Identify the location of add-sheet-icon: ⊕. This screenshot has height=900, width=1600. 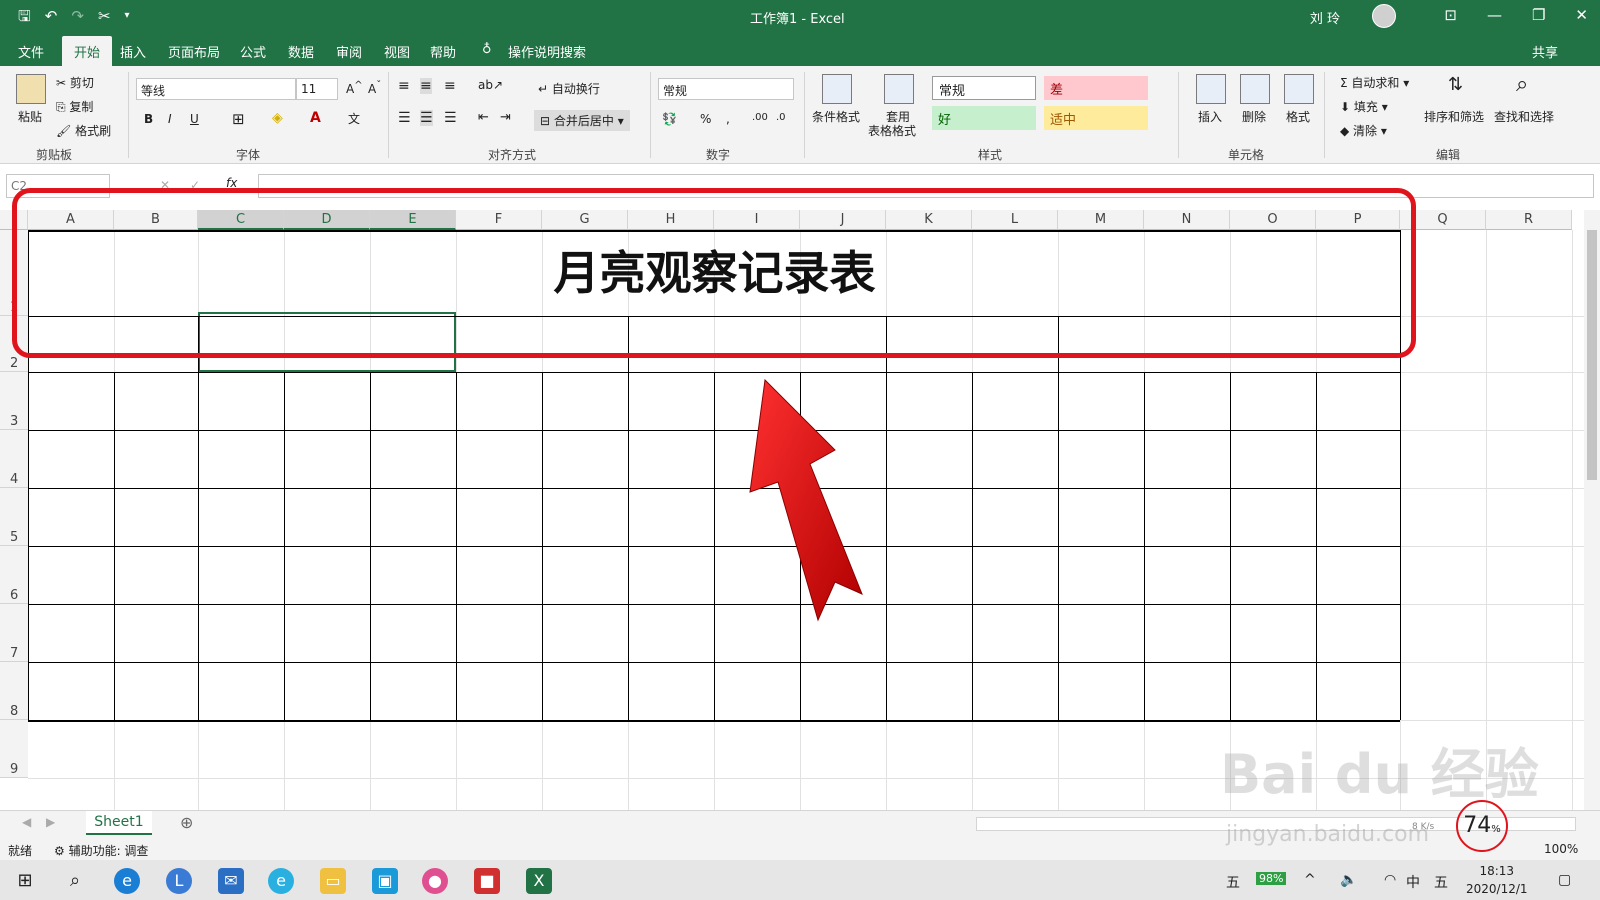
(186, 822).